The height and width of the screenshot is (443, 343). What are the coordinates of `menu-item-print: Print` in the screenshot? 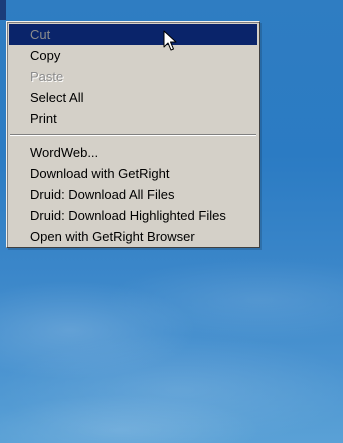 It's located at (133, 118).